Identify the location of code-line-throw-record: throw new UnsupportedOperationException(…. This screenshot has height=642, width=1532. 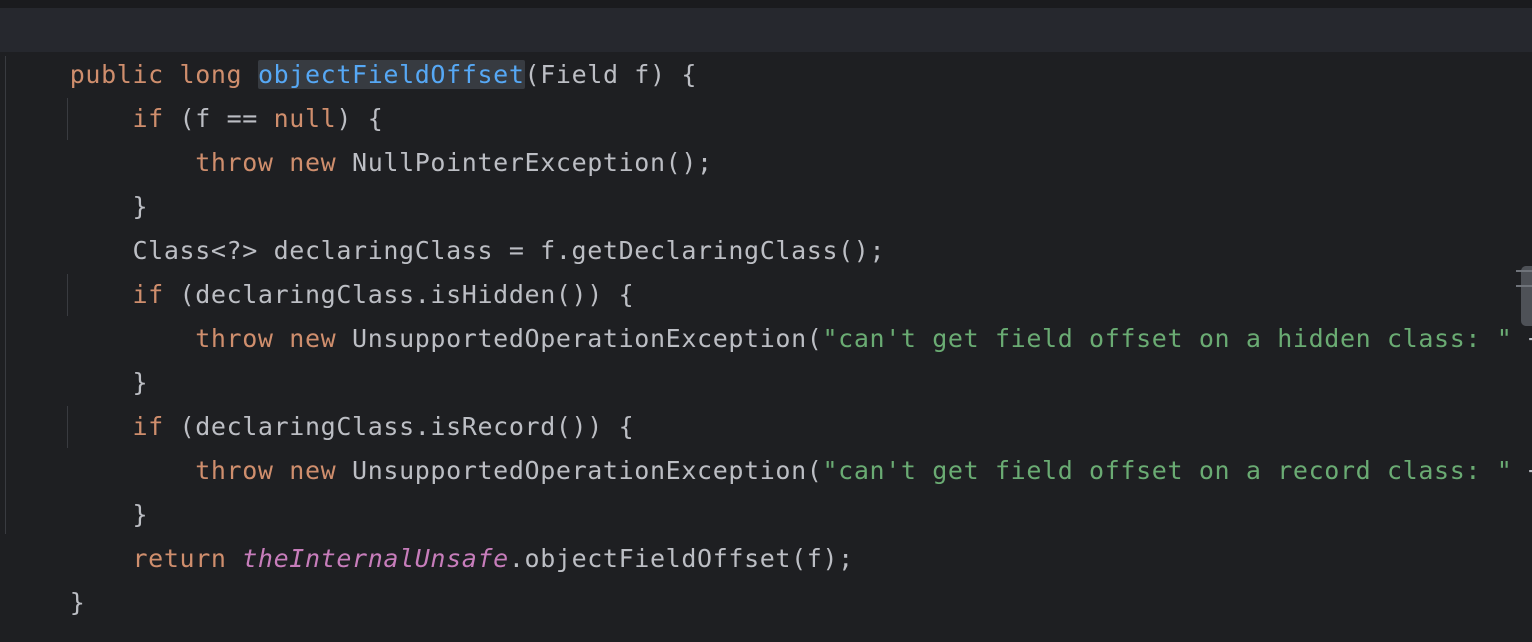
(769, 445).